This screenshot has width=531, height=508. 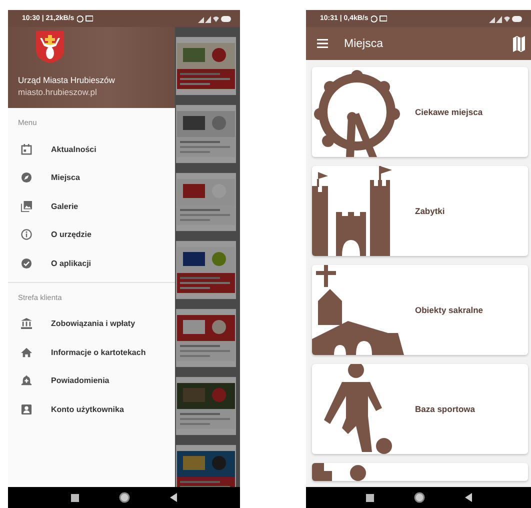 I want to click on check-circle-icon, so click(x=26, y=263).